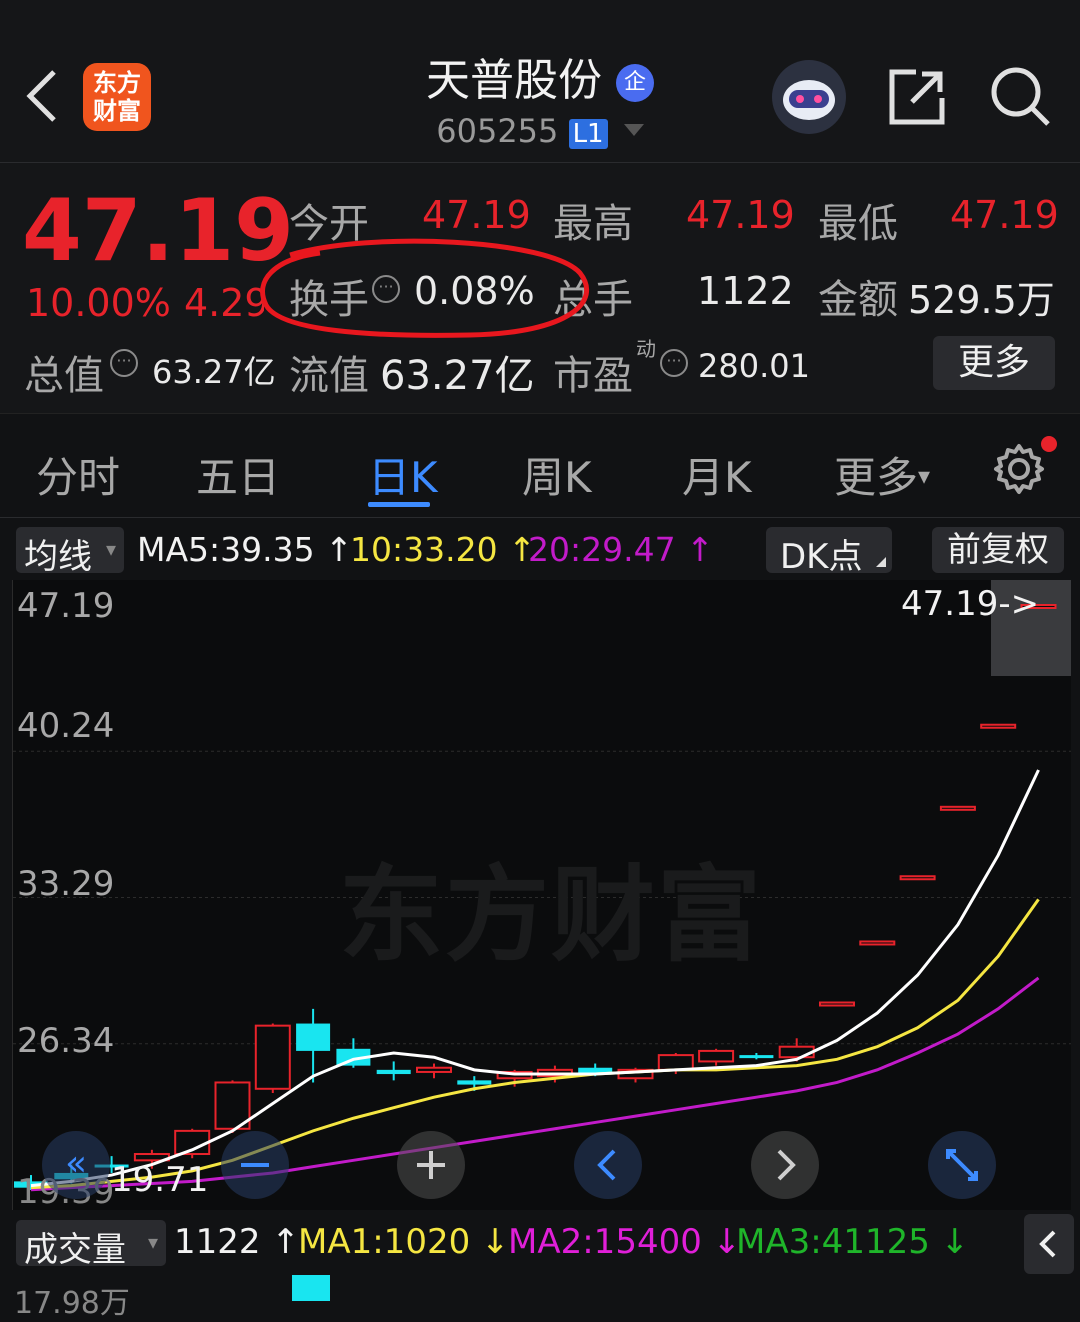 This screenshot has height=1322, width=1080. I want to click on share-icon, so click(917, 97).